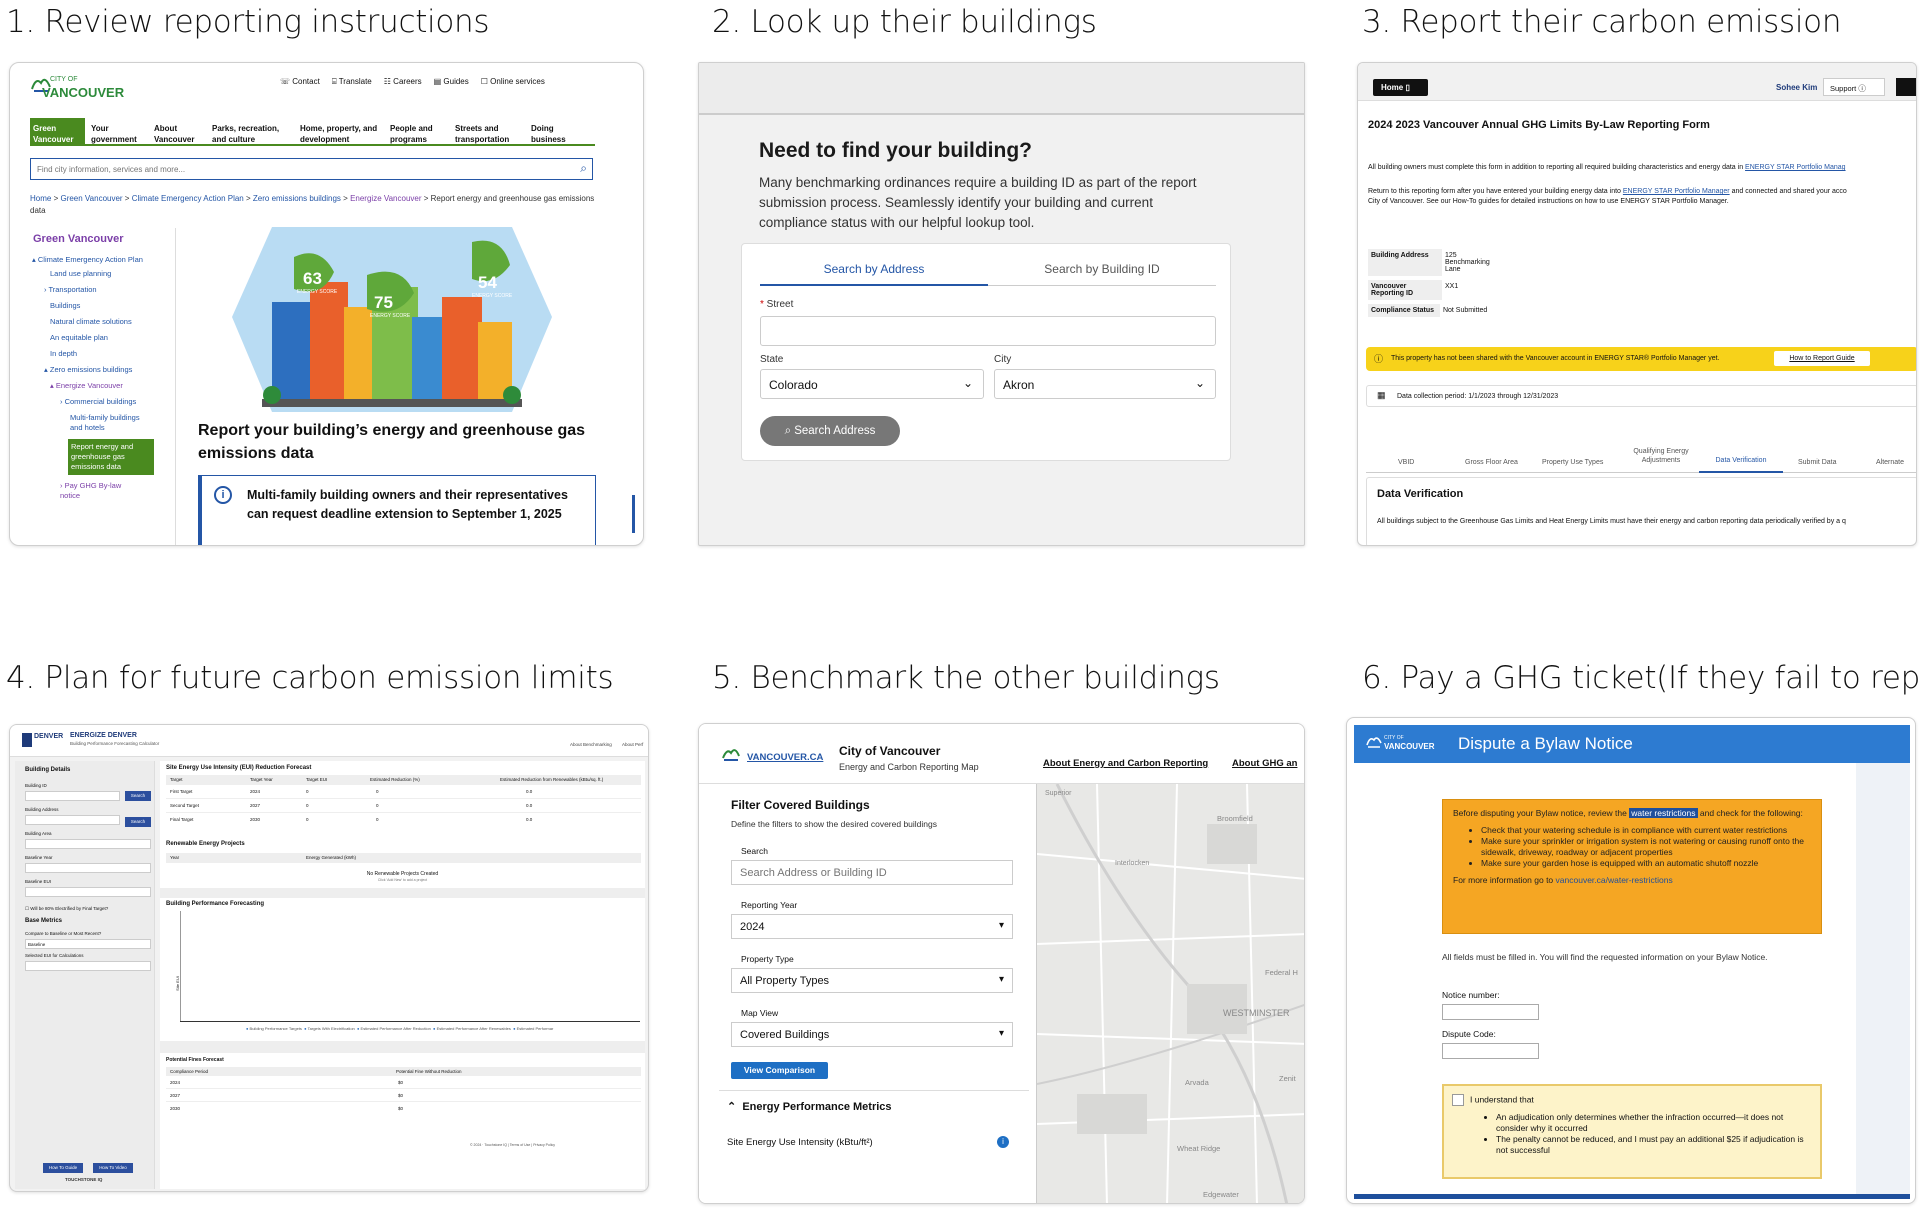  Describe the element at coordinates (767, 959) in the screenshot. I see `type-label: Property Type` at that location.